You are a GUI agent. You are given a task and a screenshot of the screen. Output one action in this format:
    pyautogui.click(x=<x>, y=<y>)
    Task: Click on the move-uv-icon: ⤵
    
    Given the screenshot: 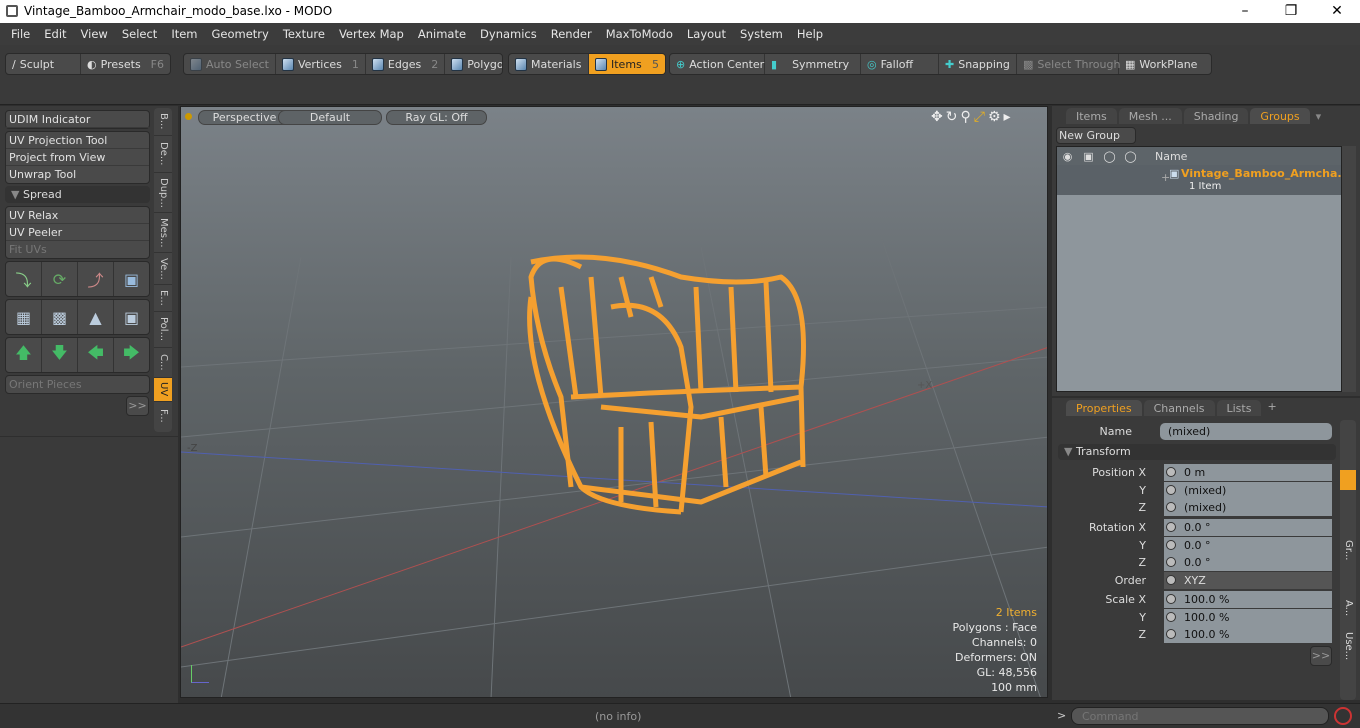 What is the action you would take?
    pyautogui.click(x=24, y=279)
    